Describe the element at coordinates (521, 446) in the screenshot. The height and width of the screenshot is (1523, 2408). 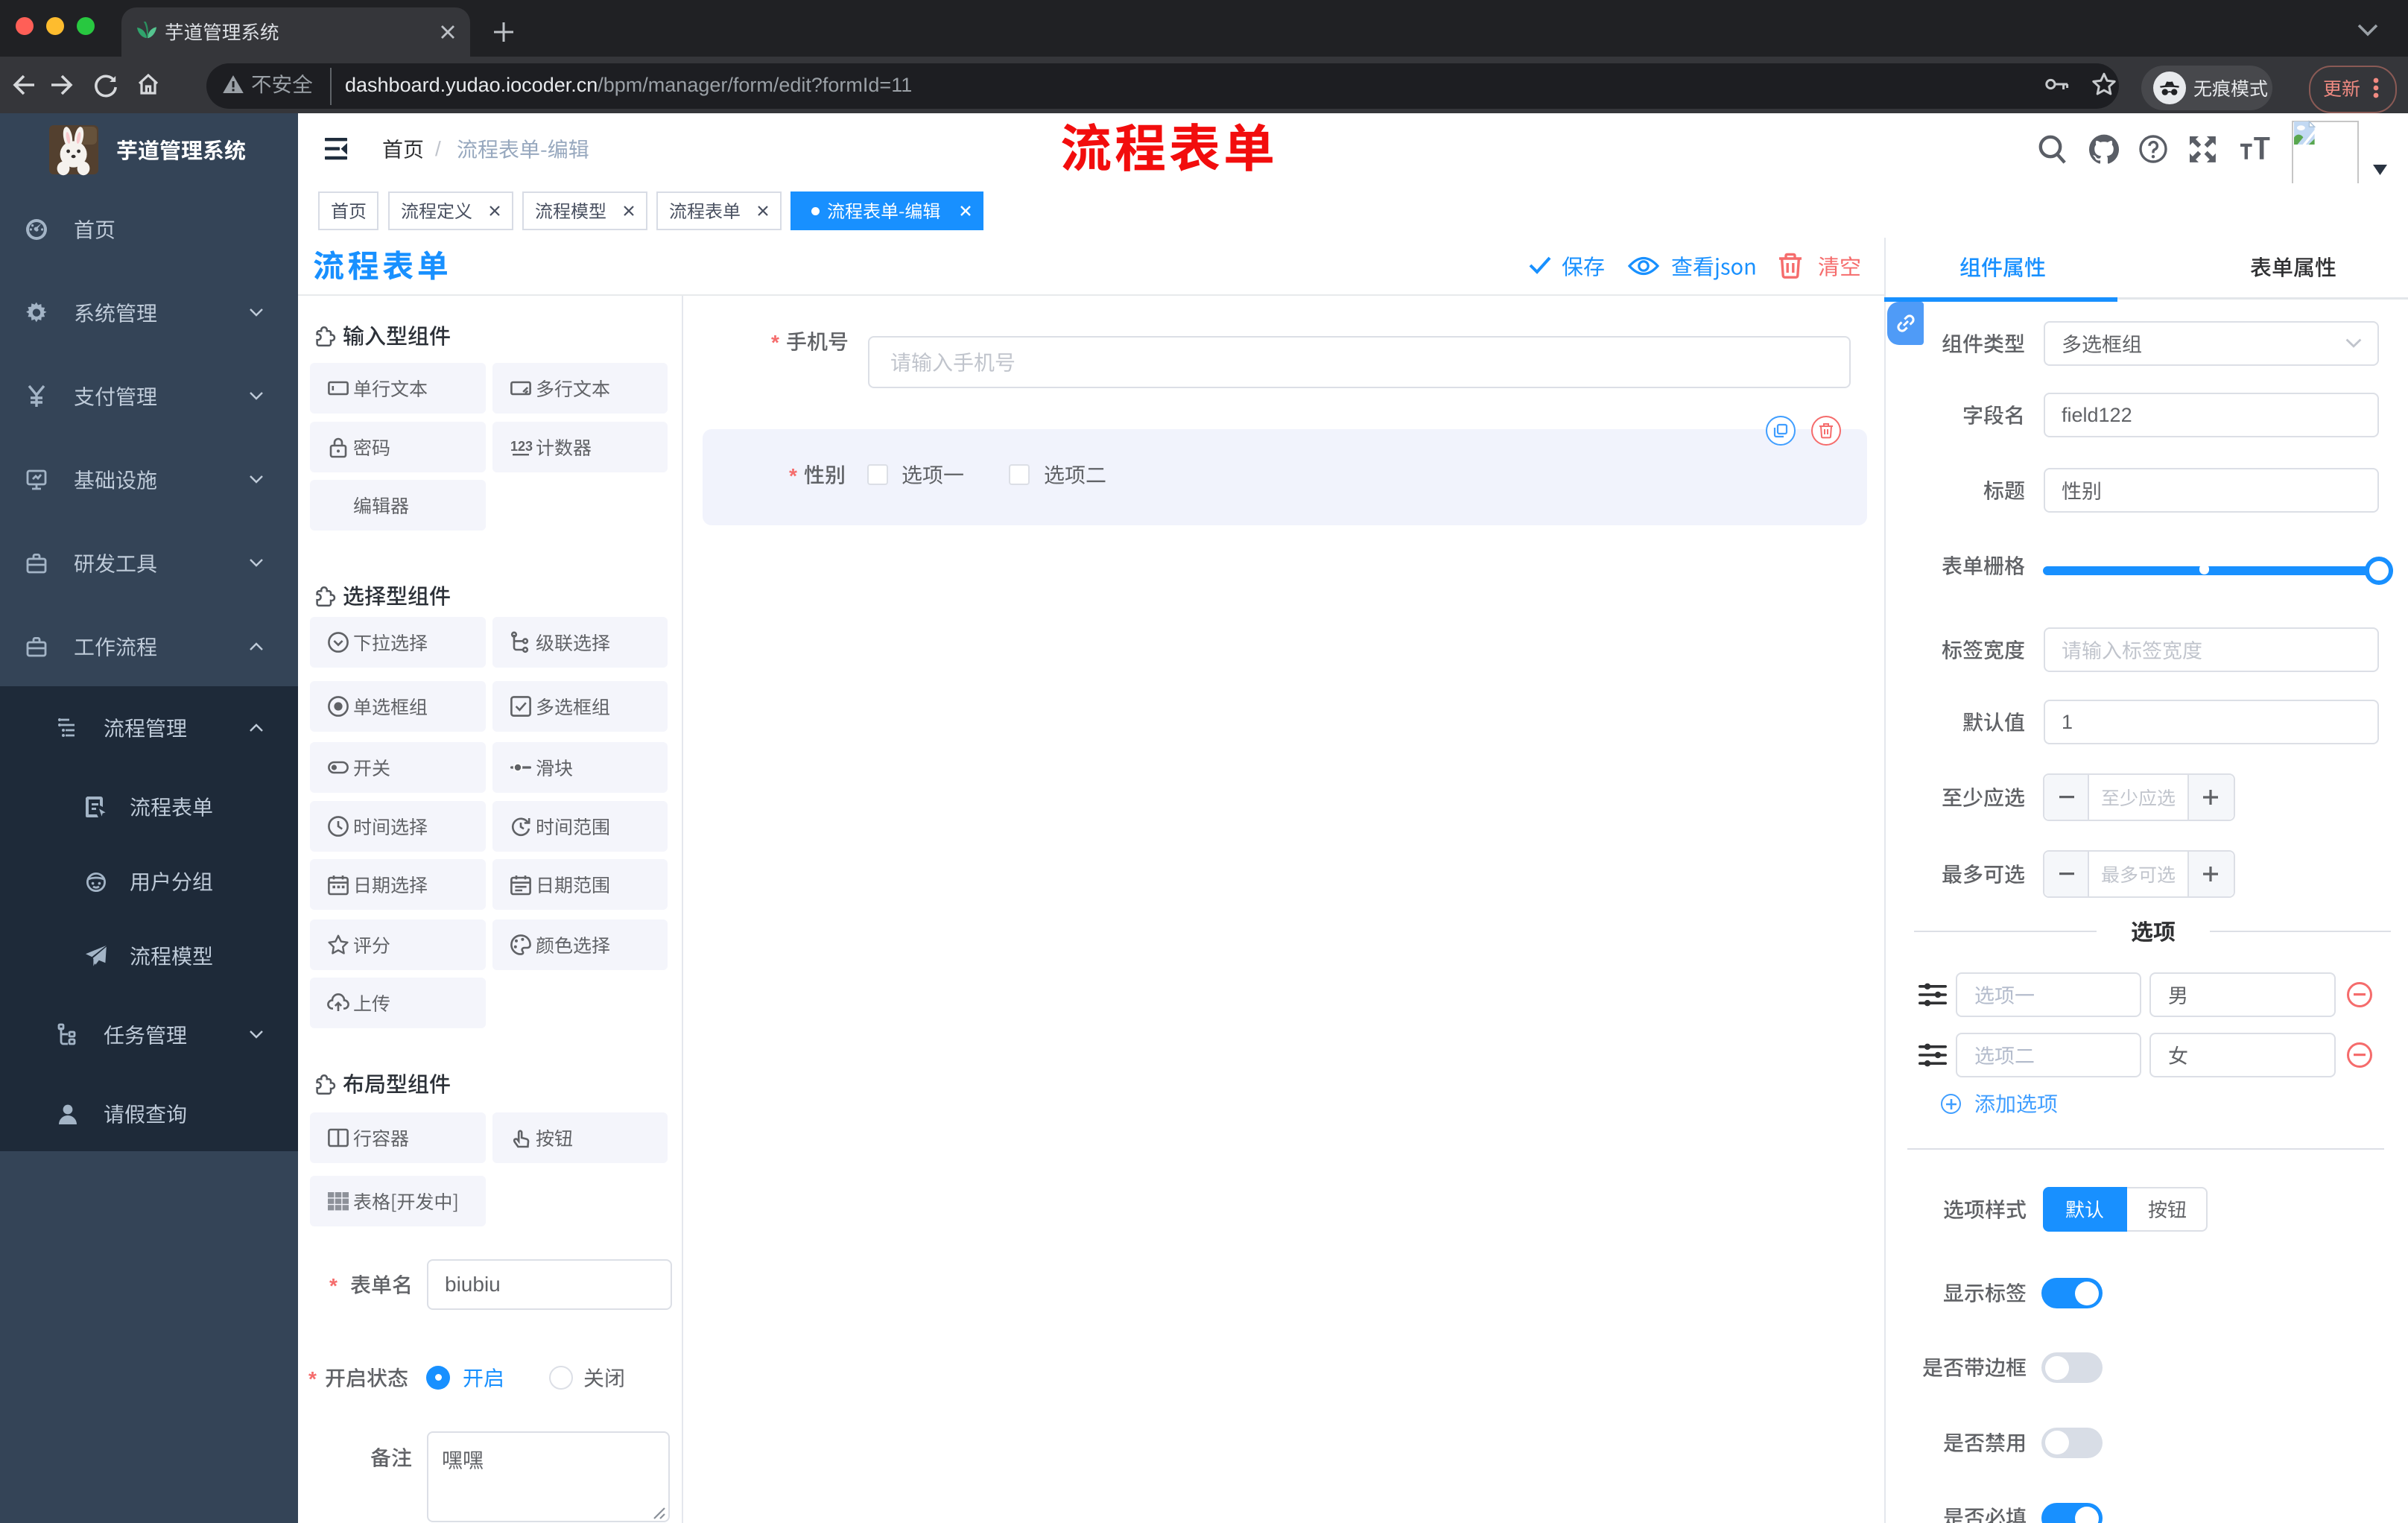
I see `svg-text: 123` at that location.